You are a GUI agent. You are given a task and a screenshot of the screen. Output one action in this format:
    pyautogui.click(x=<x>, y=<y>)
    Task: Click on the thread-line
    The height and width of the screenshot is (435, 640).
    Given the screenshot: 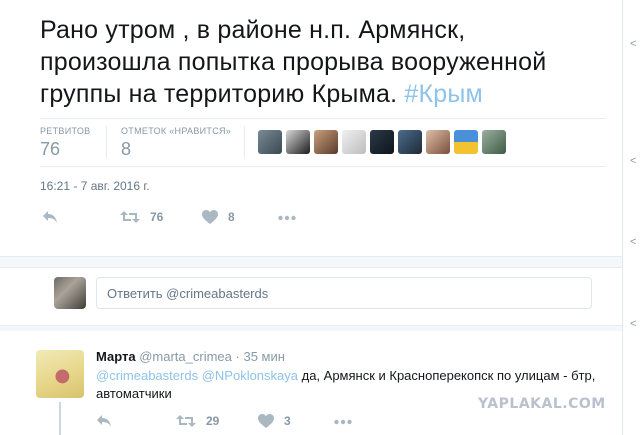 What is the action you would take?
    pyautogui.click(x=60, y=418)
    